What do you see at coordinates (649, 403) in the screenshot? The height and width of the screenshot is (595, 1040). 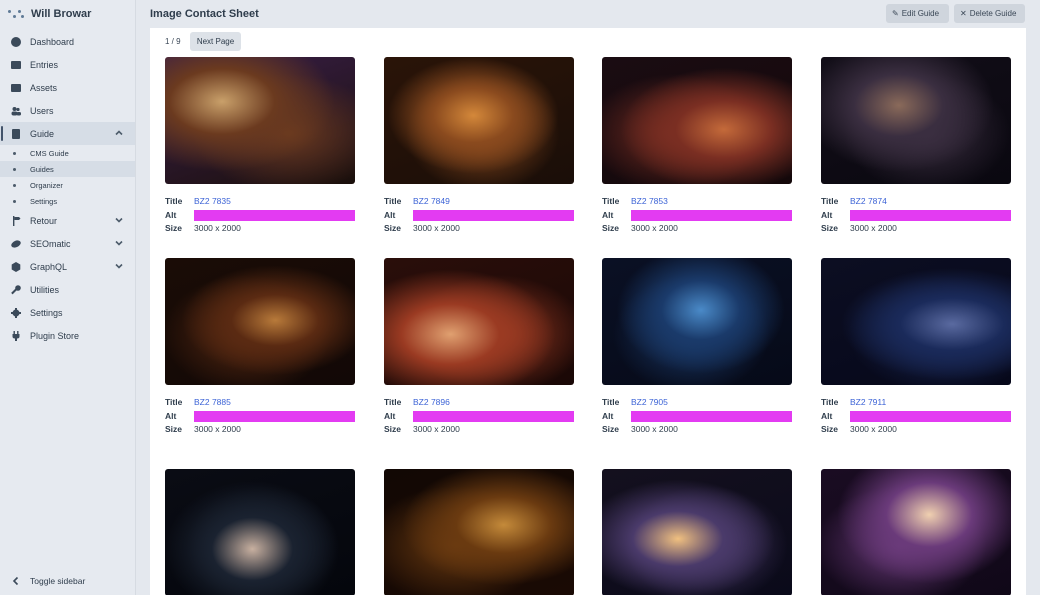 I see `image-title-link: BZ2 7905` at bounding box center [649, 403].